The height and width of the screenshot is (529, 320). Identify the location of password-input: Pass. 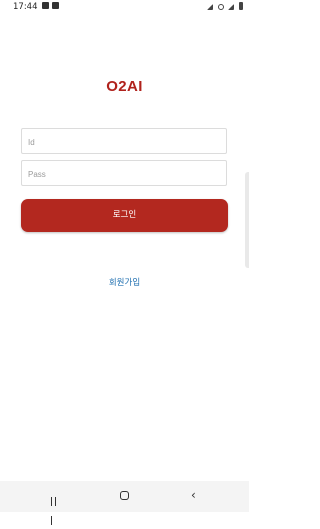
(124, 173).